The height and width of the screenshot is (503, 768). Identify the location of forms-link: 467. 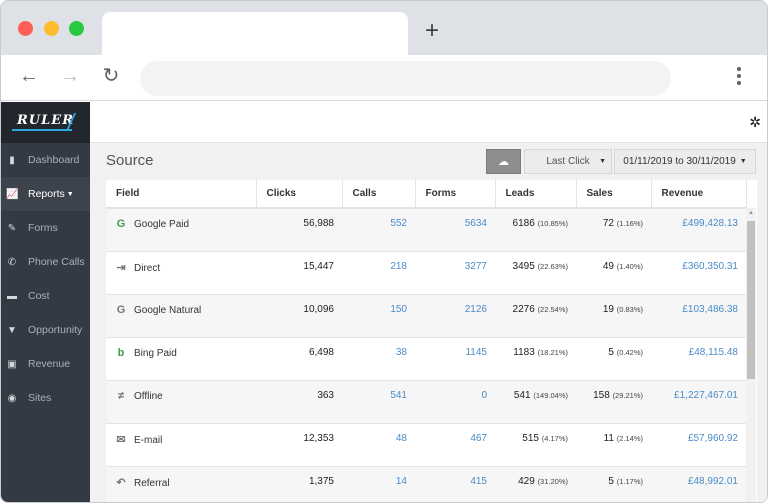
(455, 445).